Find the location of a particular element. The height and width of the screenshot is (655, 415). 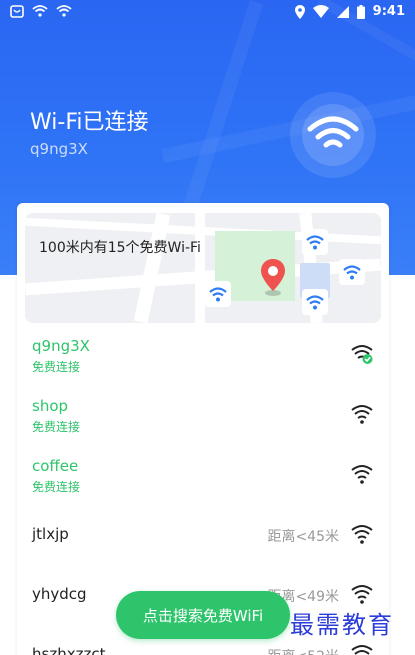

wifi-name: hszhxzzct is located at coordinates (69, 650).